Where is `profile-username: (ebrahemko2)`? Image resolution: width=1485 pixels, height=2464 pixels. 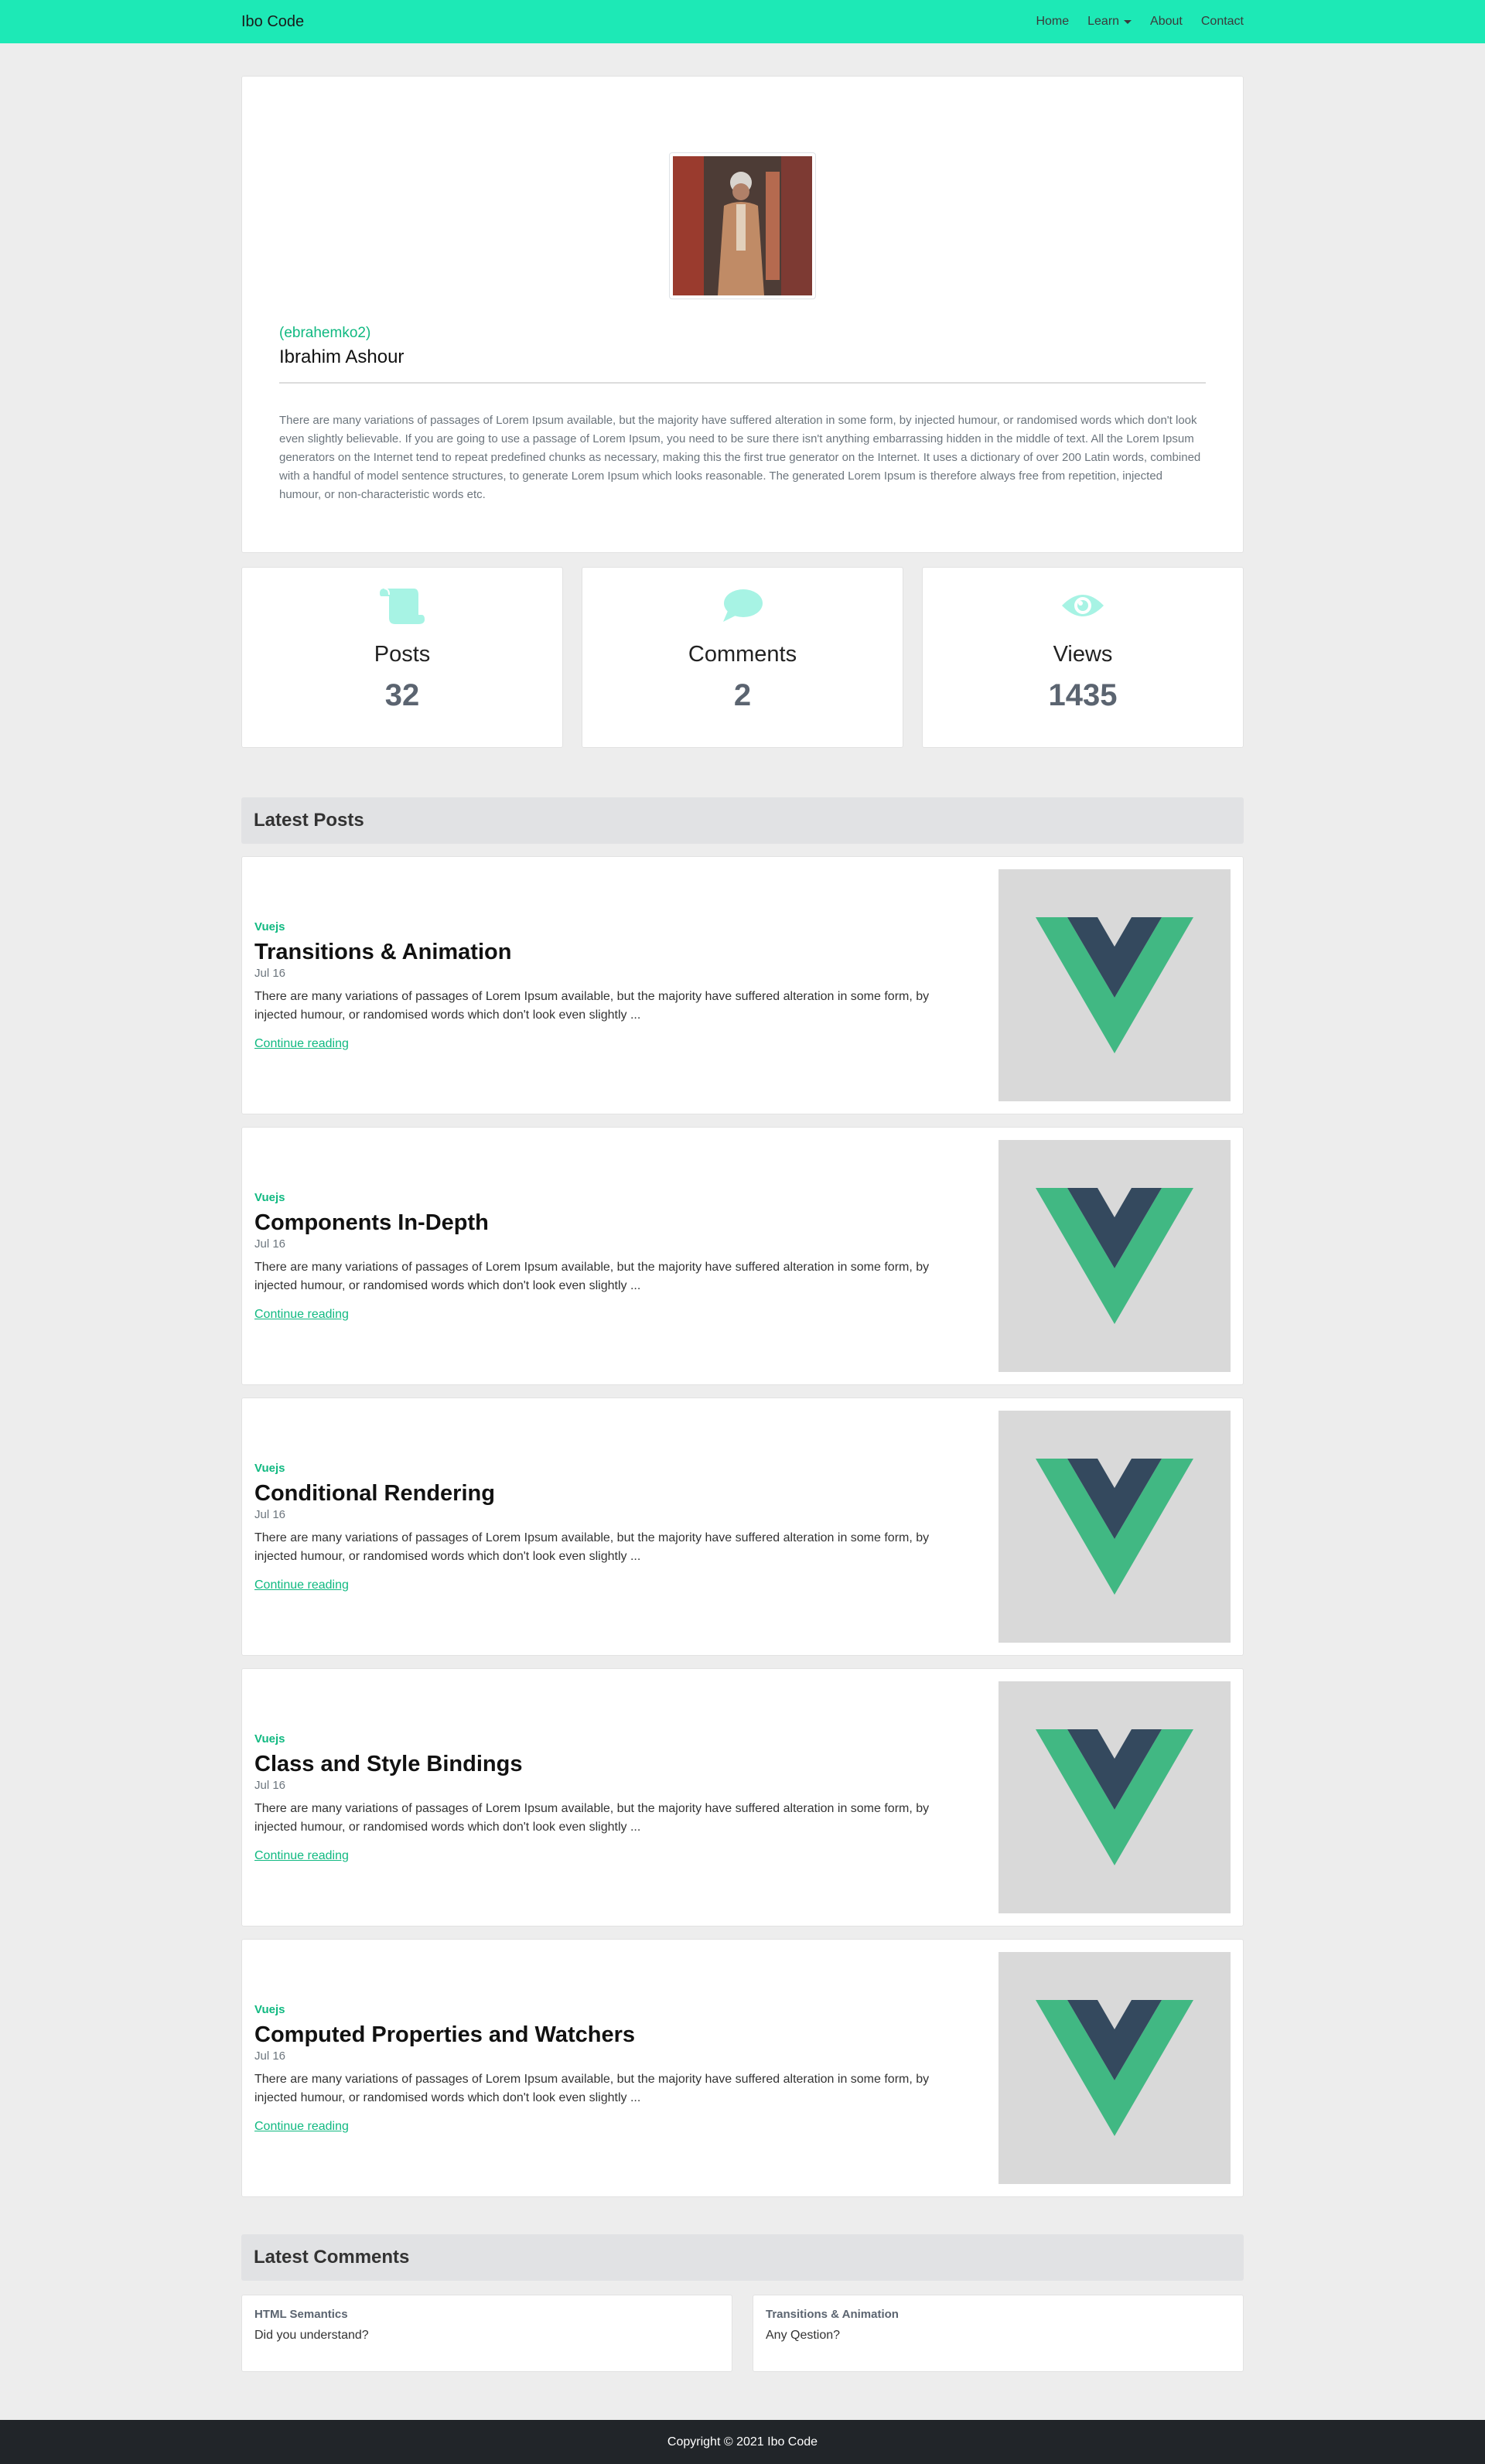 profile-username: (ebrahemko2) is located at coordinates (325, 333).